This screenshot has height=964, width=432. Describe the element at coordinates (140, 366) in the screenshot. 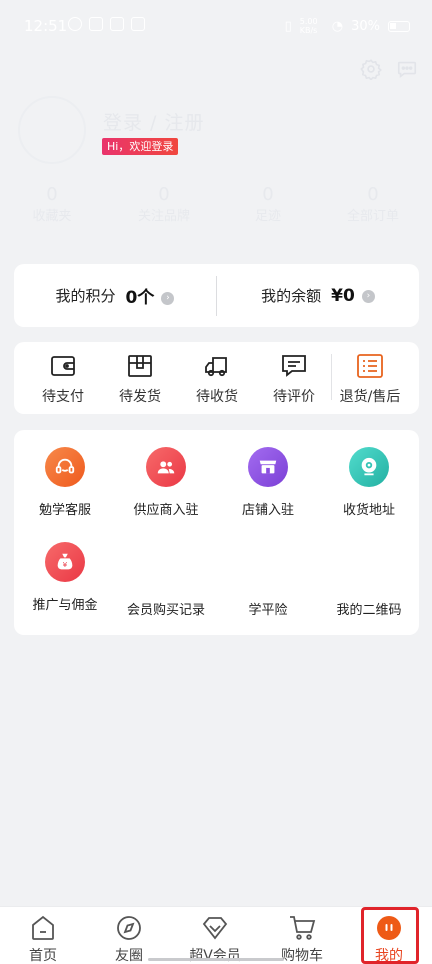

I see `box-icon` at that location.